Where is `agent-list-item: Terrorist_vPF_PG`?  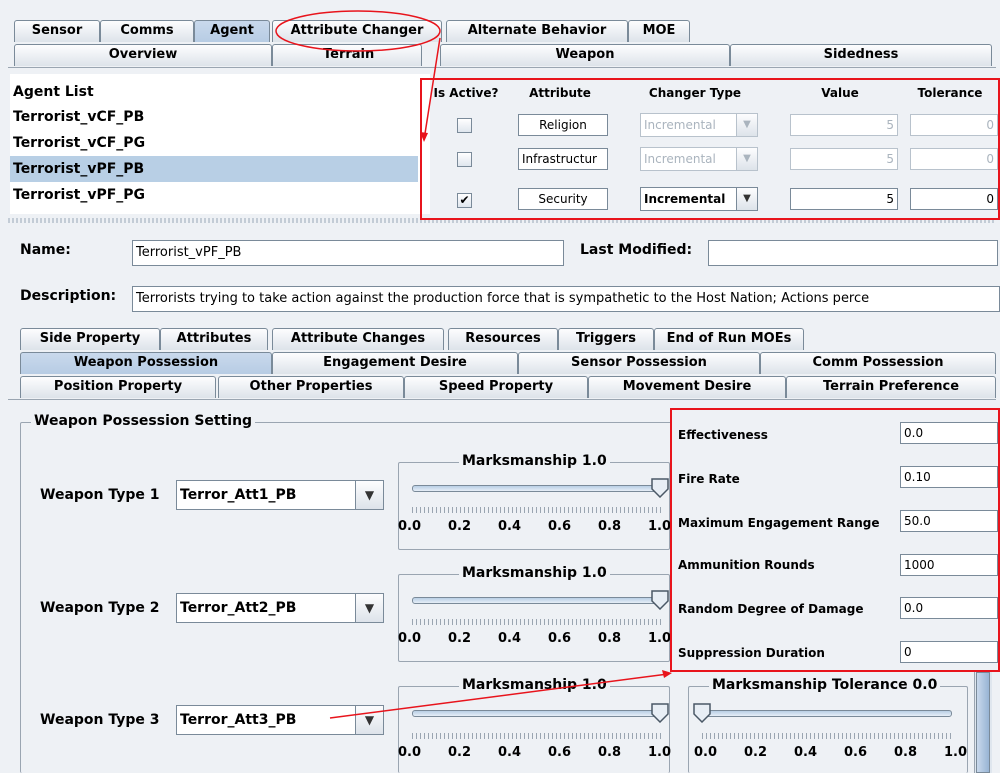
agent-list-item: Terrorist_vPF_PG is located at coordinates (214, 195).